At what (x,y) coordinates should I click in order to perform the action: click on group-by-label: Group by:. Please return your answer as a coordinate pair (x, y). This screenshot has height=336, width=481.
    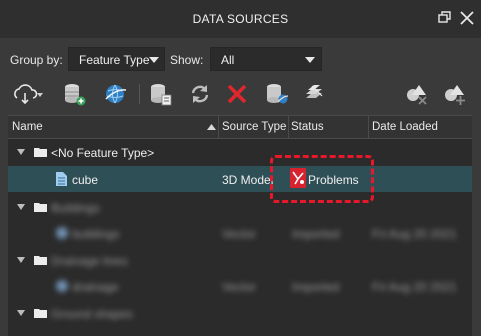
    Looking at the image, I should click on (36, 60).